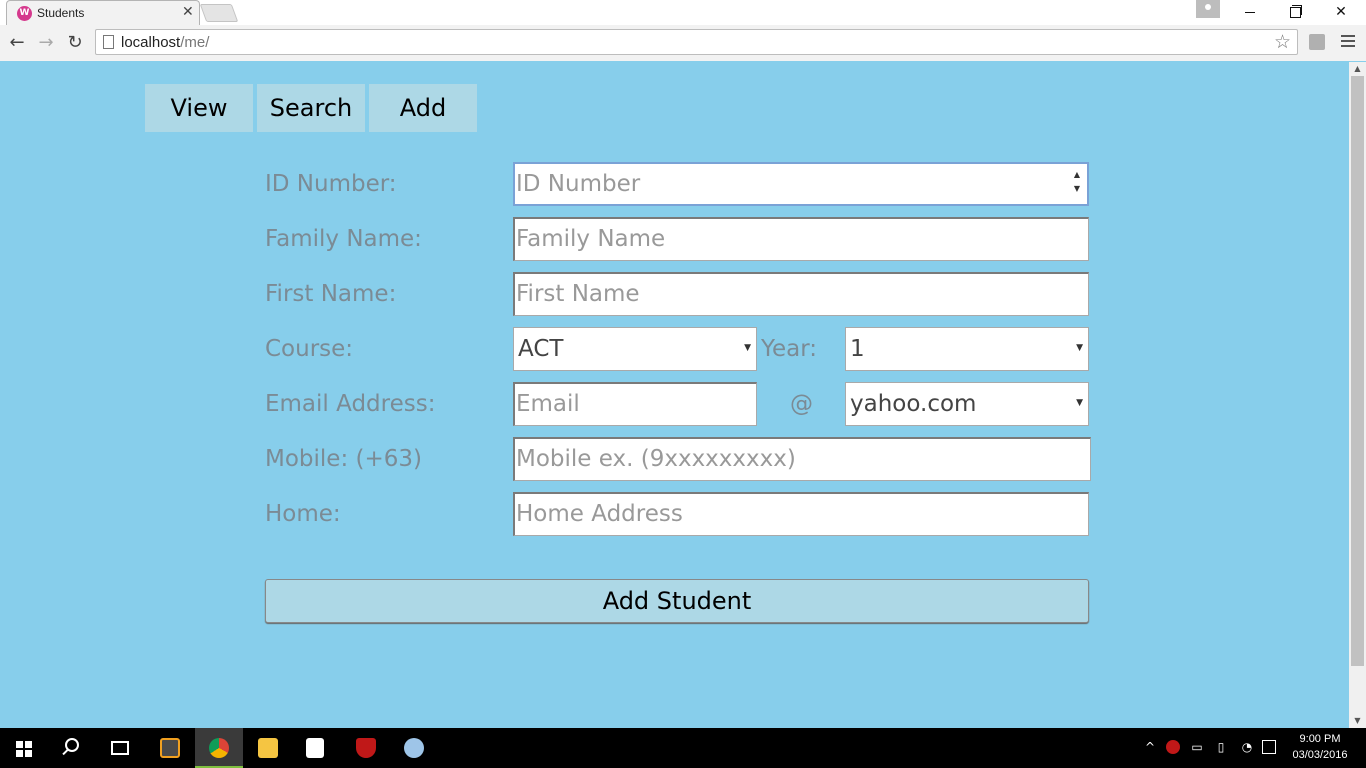 The width and height of the screenshot is (1366, 768). What do you see at coordinates (103, 12) in the screenshot?
I see `tab-students: W Students ✕` at bounding box center [103, 12].